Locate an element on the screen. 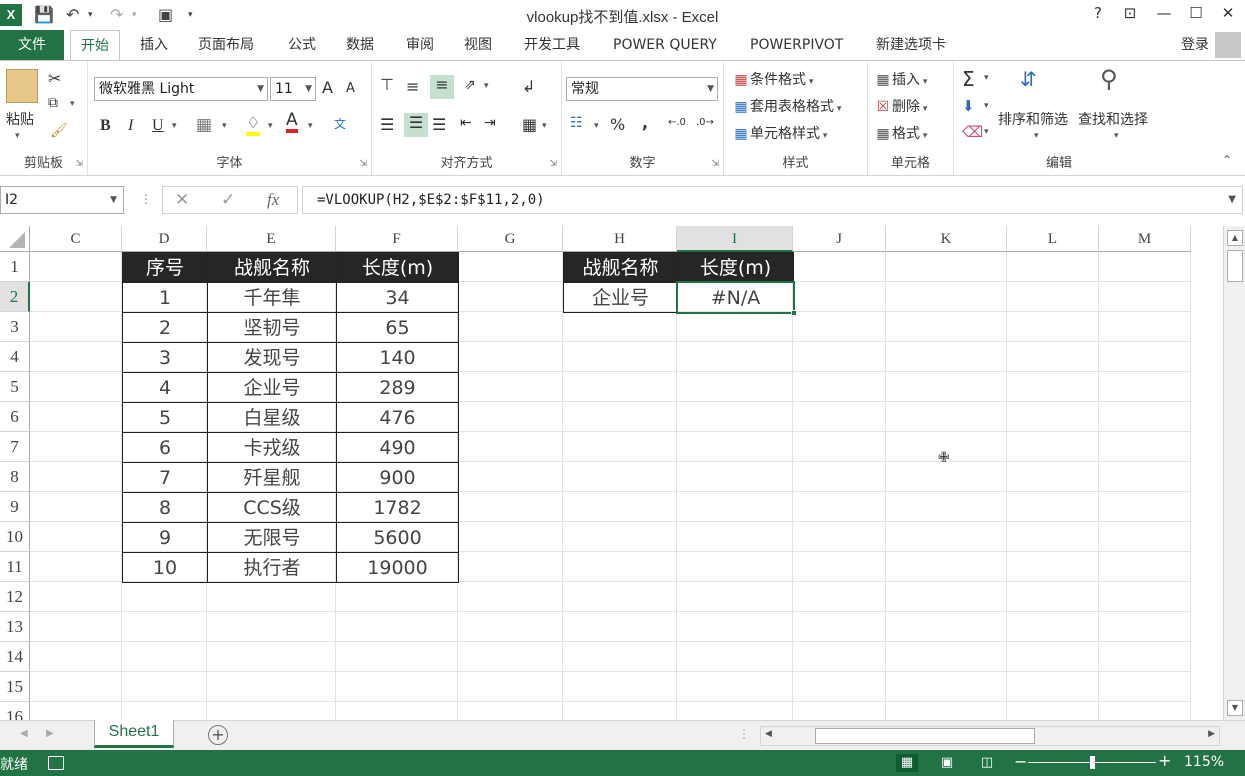  autosum-icon: Σ is located at coordinates (968, 79).